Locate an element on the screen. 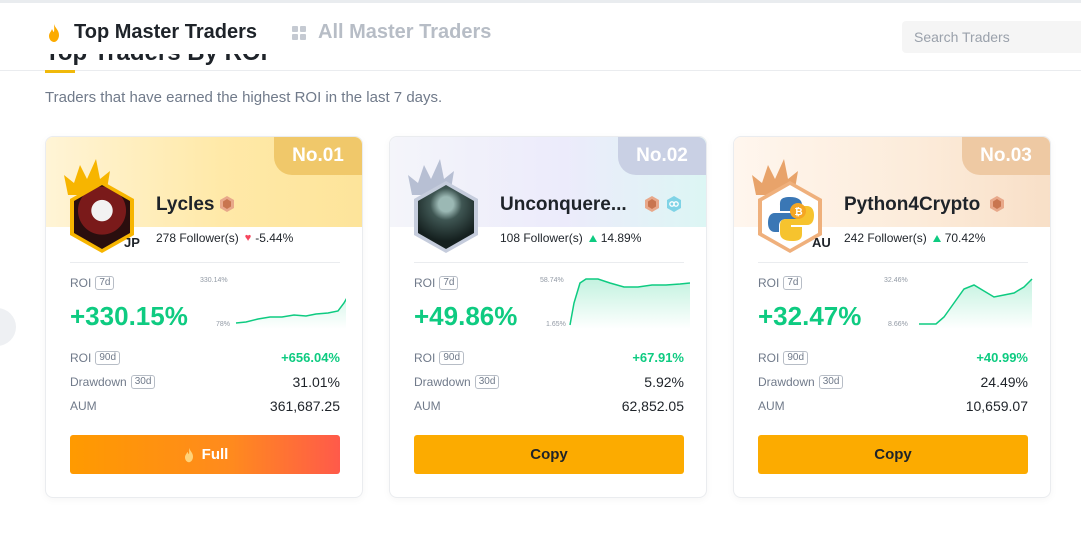 This screenshot has height=550, width=1081. drawdown-value: 5.92% is located at coordinates (664, 382).